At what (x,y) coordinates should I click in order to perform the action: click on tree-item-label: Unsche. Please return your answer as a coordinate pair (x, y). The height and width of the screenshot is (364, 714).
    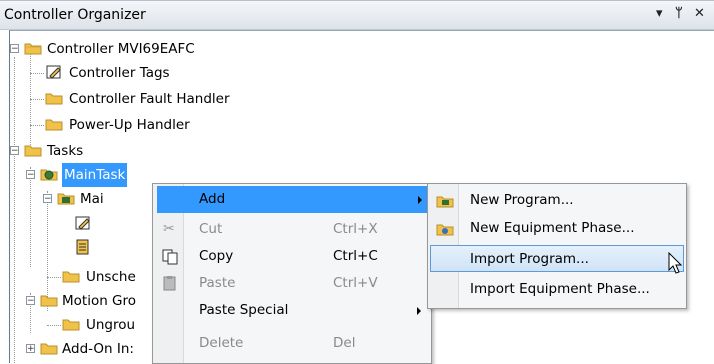
    Looking at the image, I should click on (111, 277).